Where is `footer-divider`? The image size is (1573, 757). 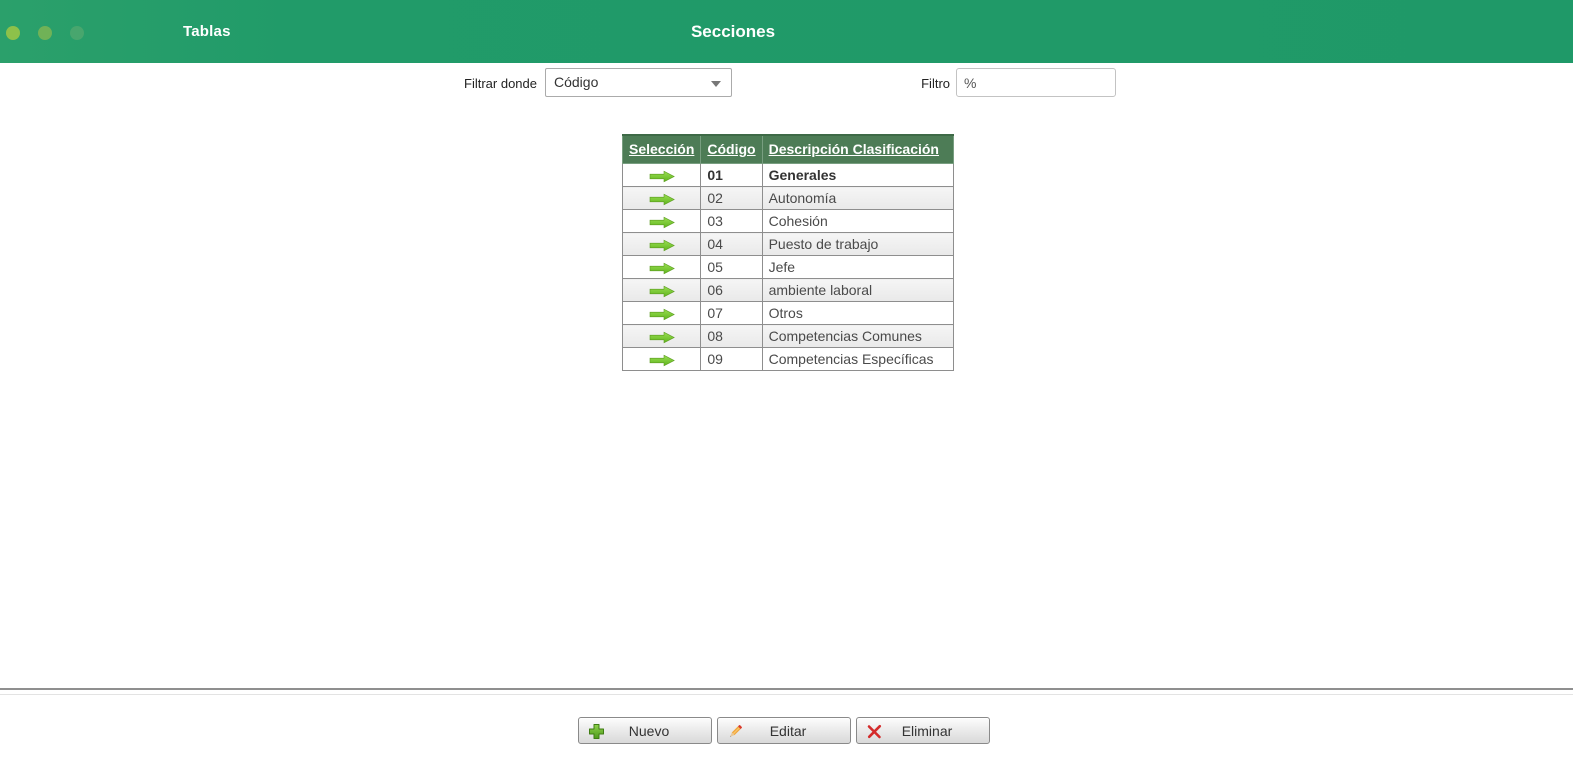
footer-divider is located at coordinates (786, 691).